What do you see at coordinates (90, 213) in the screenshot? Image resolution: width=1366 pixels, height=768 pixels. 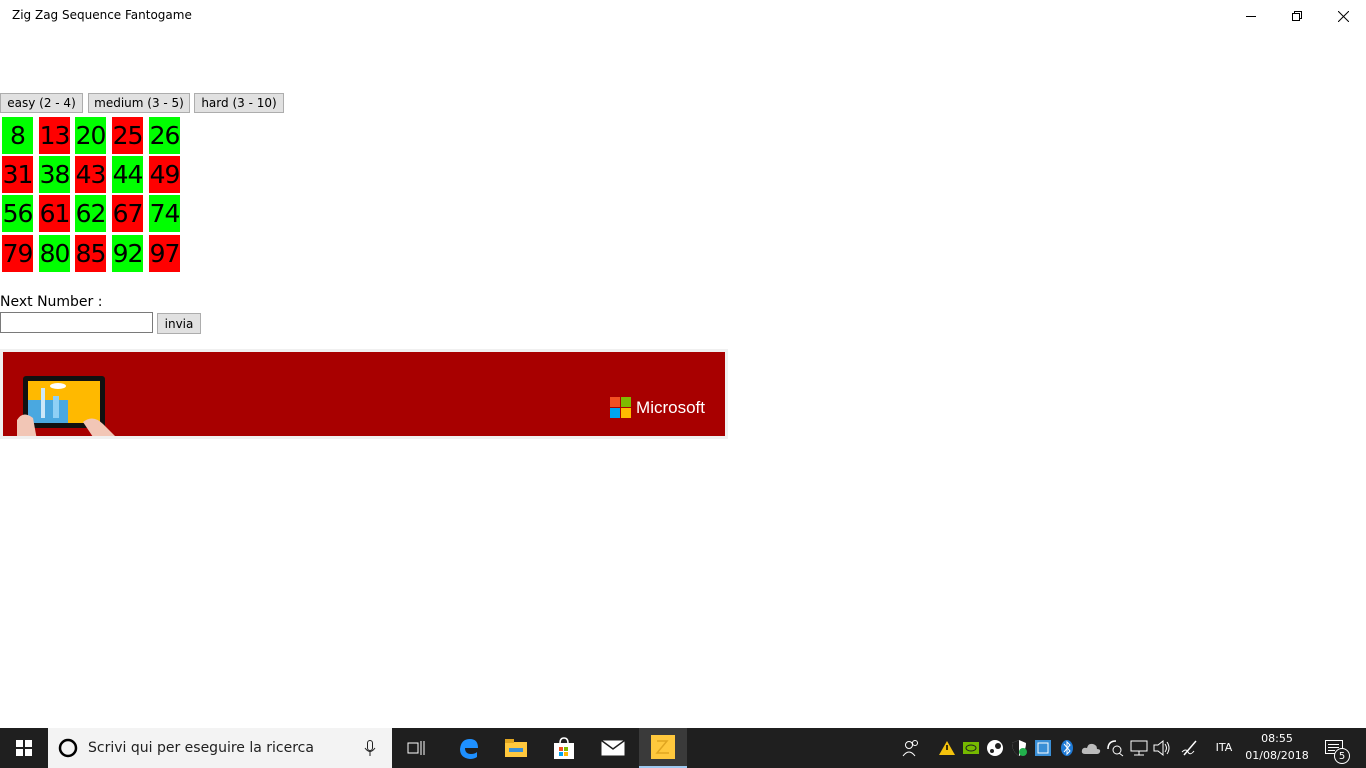 I see `grid-cell: 62` at bounding box center [90, 213].